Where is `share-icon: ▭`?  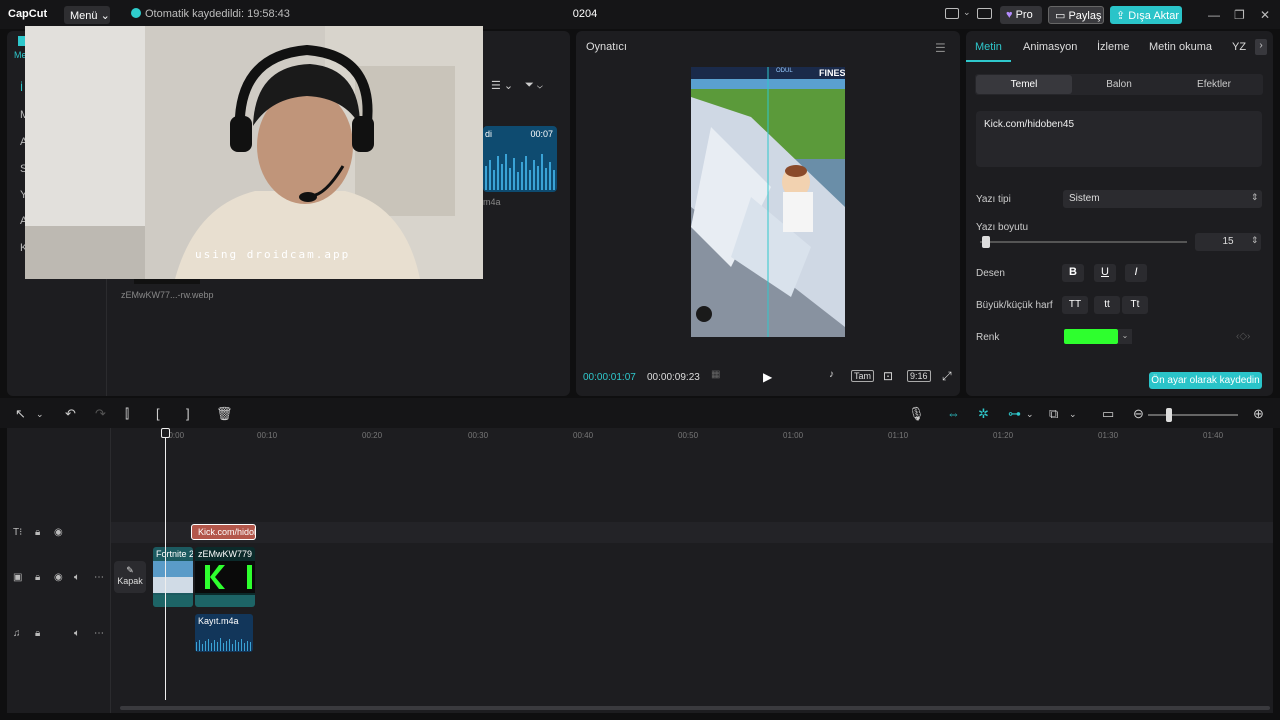 share-icon: ▭ is located at coordinates (1060, 16).